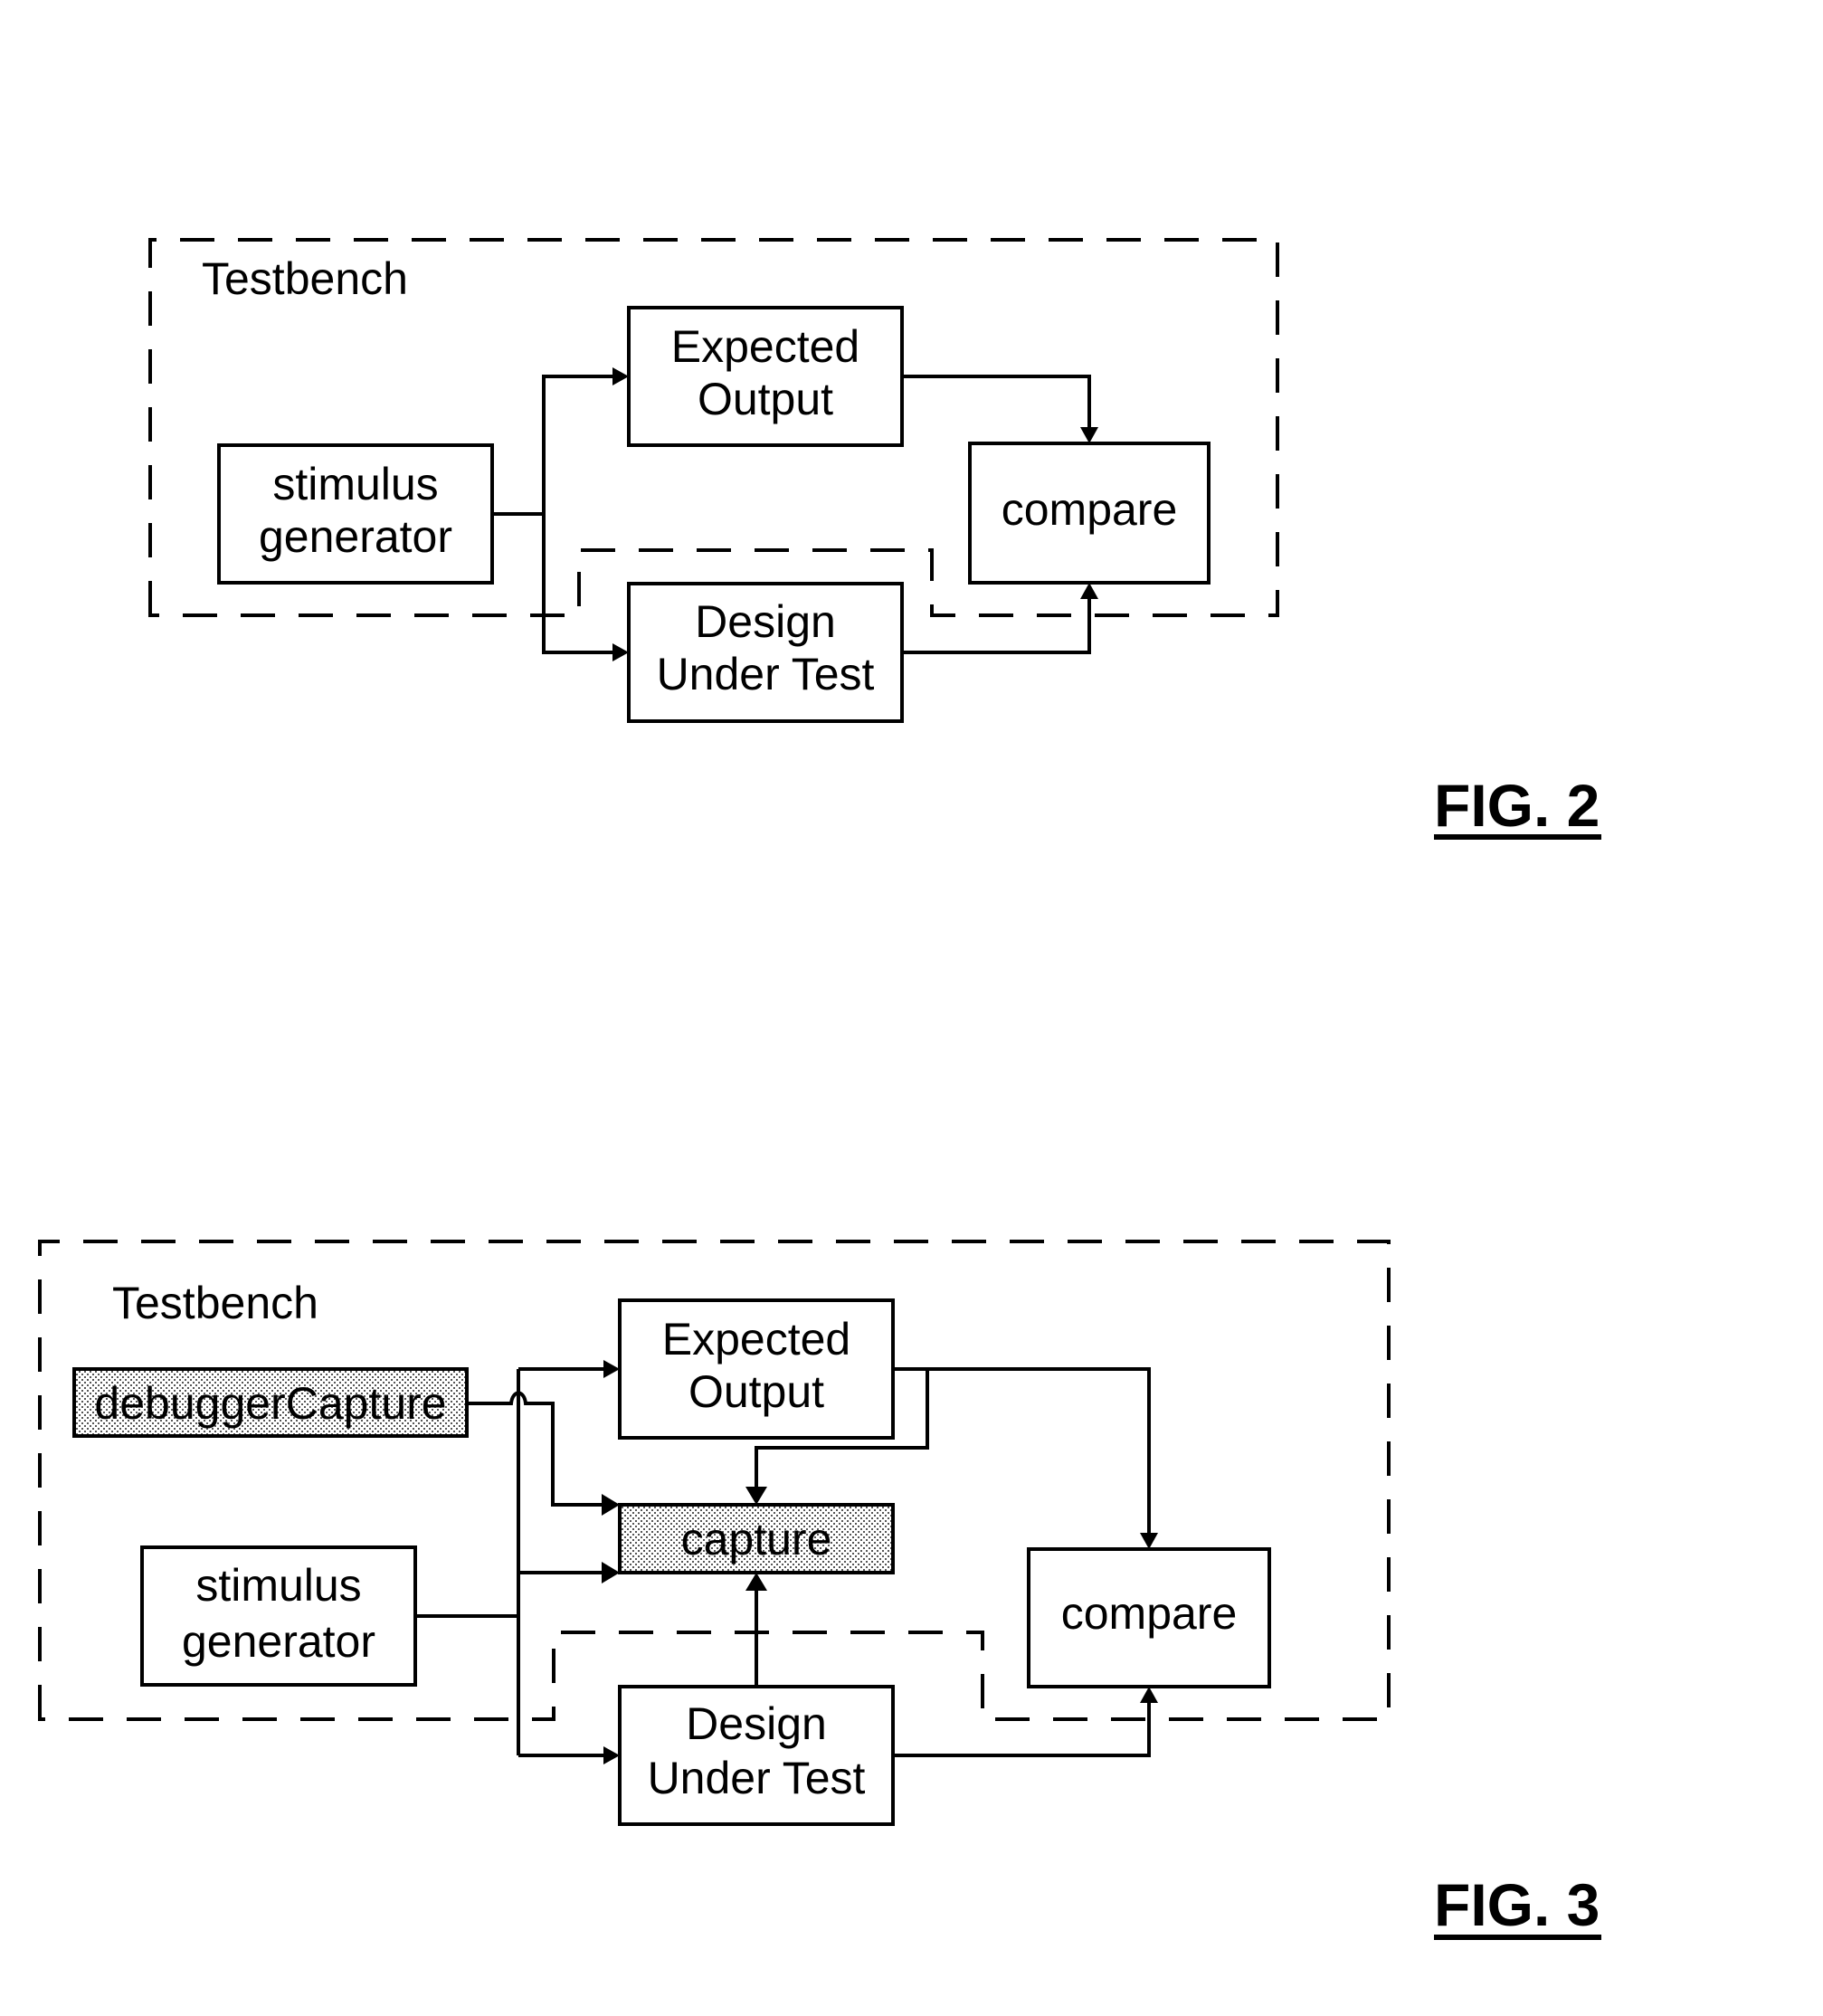  I want to click on capture-block: capture, so click(756, 1539).